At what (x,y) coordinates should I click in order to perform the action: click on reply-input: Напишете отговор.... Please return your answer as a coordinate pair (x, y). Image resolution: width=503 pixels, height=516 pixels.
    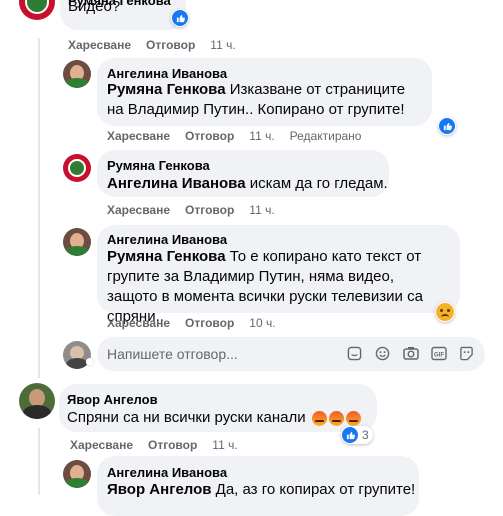
    Looking at the image, I should click on (172, 354).